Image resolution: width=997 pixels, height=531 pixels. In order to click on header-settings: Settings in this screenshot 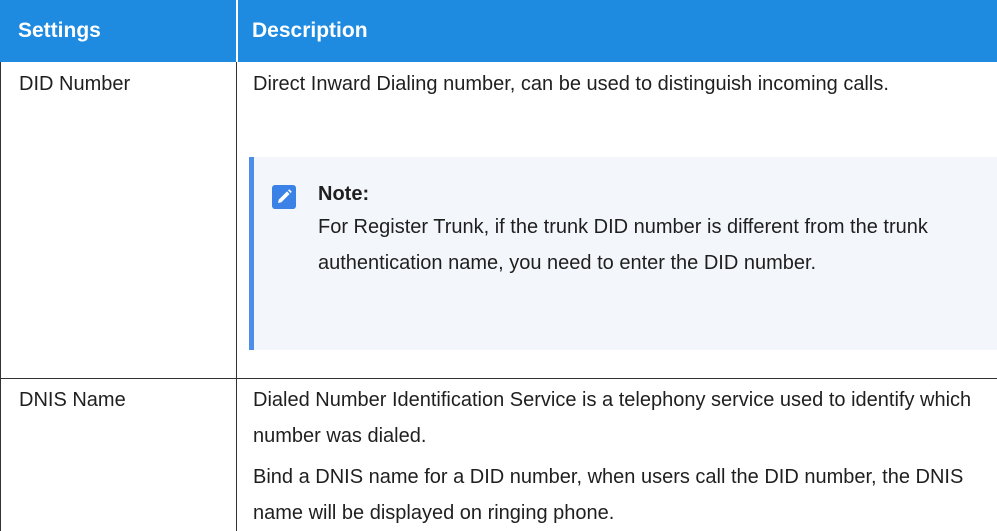, I will do `click(59, 30)`.